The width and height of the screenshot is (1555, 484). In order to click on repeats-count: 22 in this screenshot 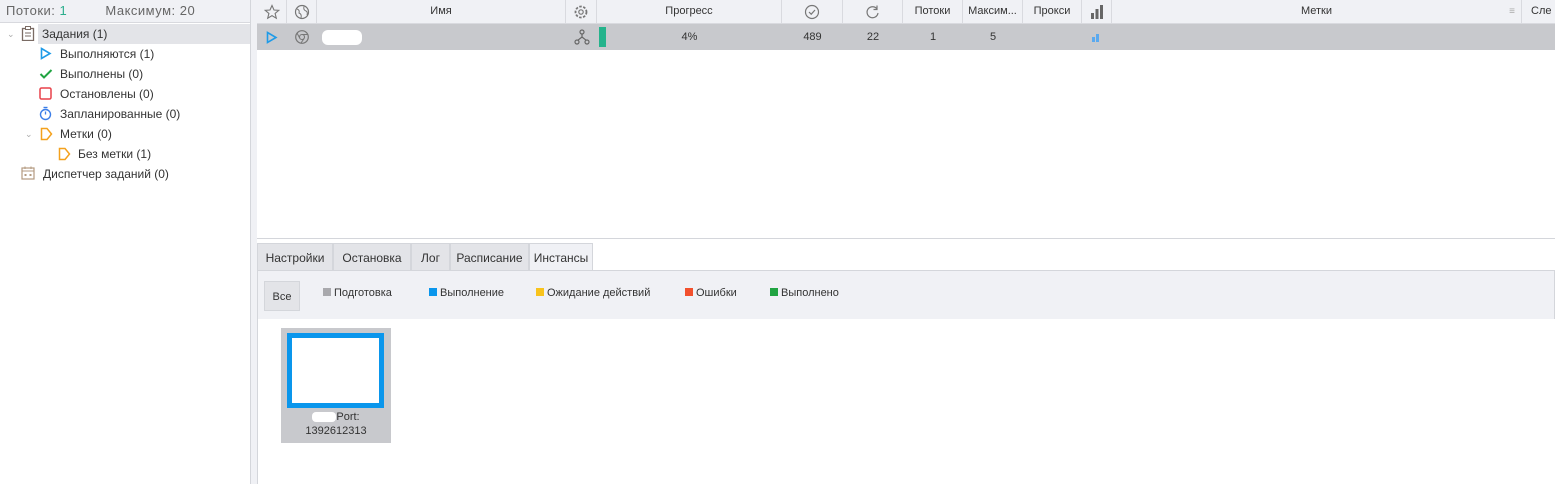, I will do `click(873, 37)`.